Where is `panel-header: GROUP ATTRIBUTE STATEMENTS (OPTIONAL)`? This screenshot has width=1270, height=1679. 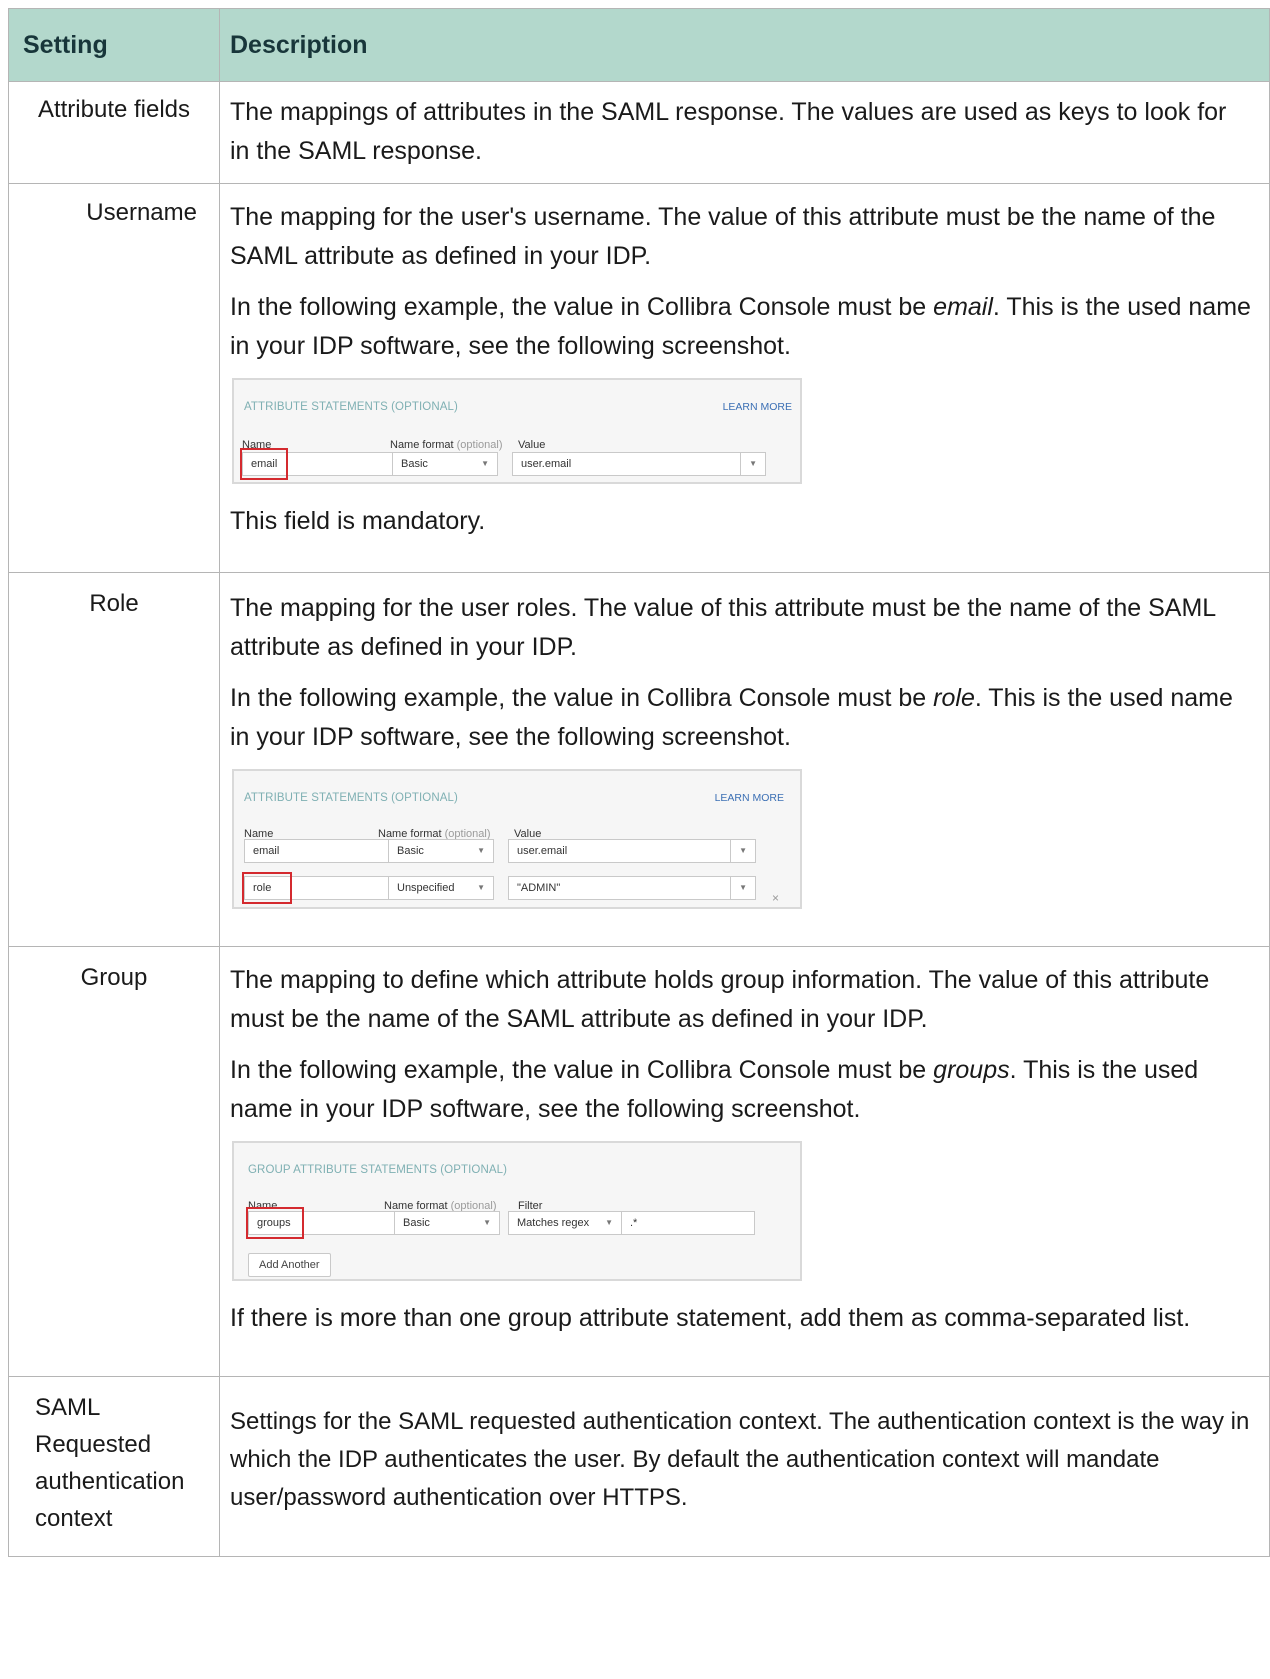
panel-header: GROUP ATTRIBUTE STATEMENTS (OPTIONAL) is located at coordinates (378, 1170).